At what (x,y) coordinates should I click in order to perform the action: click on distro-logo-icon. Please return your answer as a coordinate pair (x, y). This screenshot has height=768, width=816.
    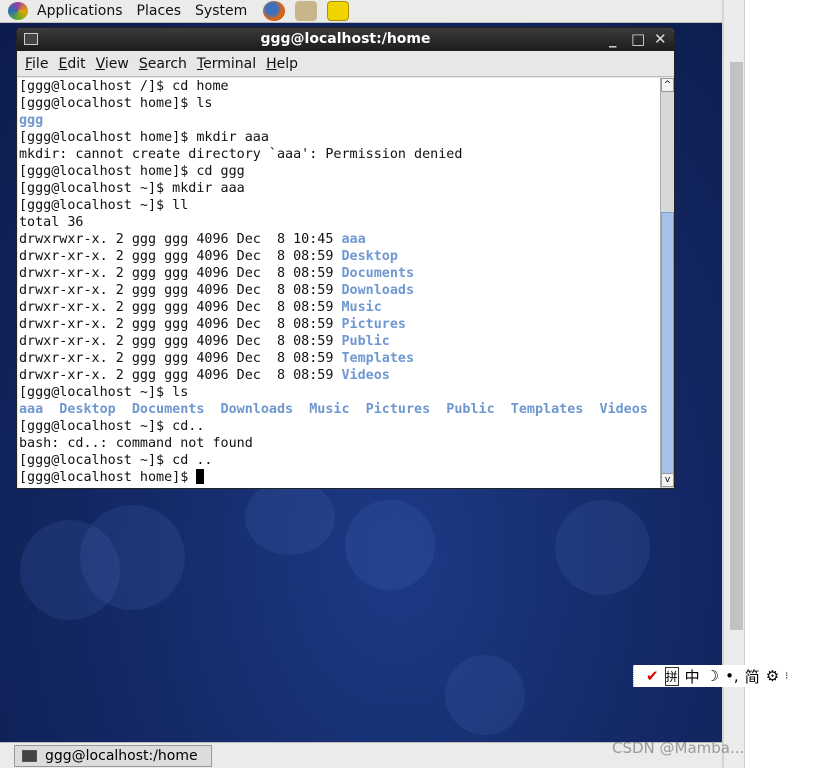
    Looking at the image, I should click on (18, 11).